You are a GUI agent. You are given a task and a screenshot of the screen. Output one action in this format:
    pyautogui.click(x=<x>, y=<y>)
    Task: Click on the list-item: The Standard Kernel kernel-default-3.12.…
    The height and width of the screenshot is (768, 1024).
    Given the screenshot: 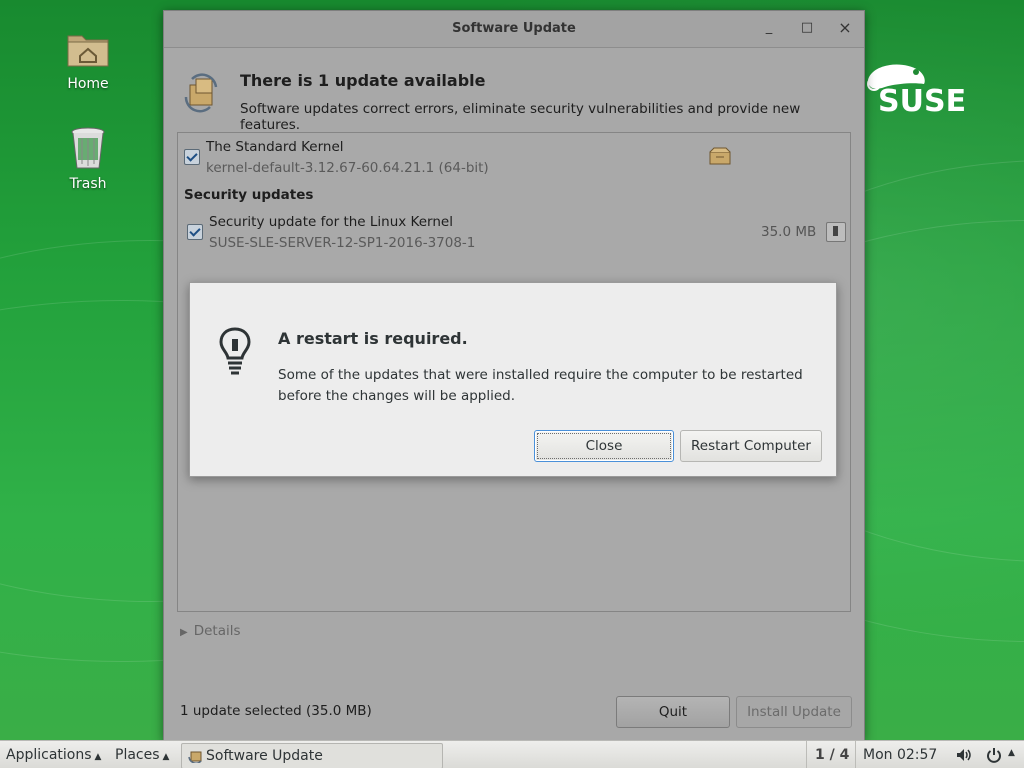 What is the action you would take?
    pyautogui.click(x=514, y=158)
    